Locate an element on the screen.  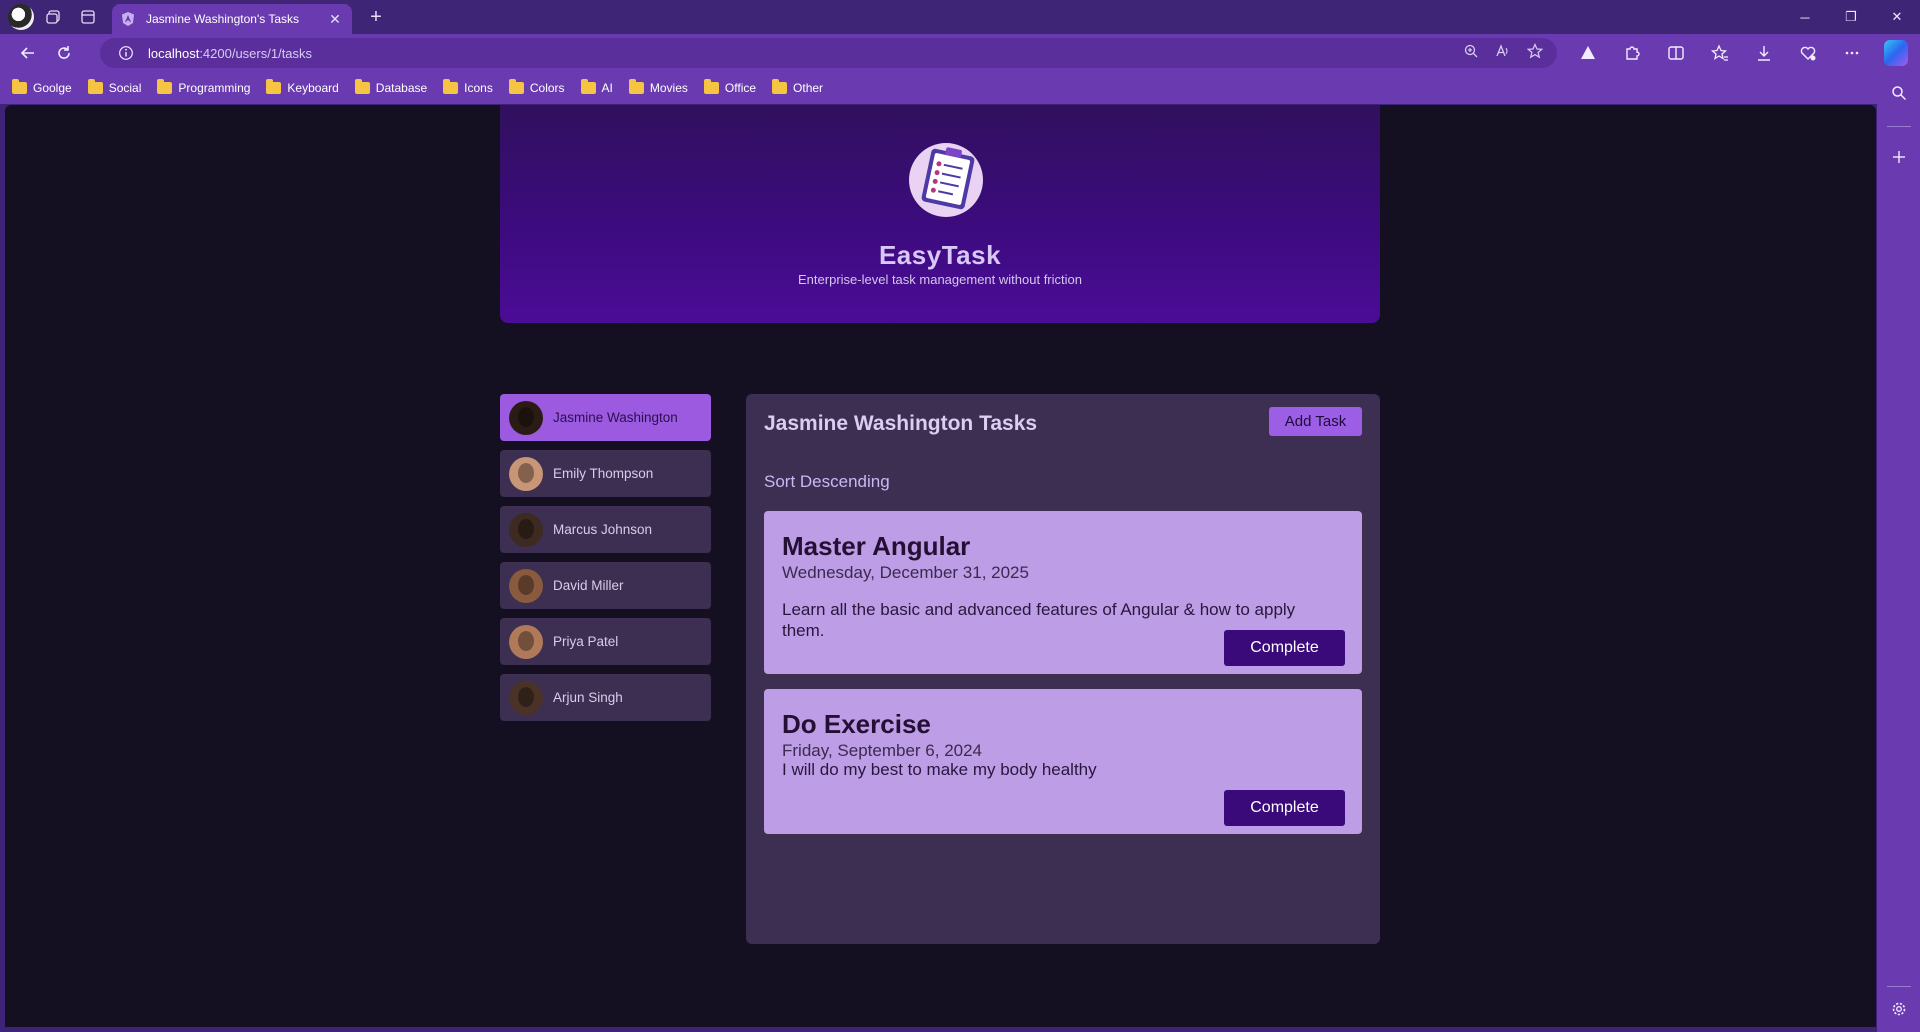
minimize-icon: ─ is located at coordinates (1805, 17).